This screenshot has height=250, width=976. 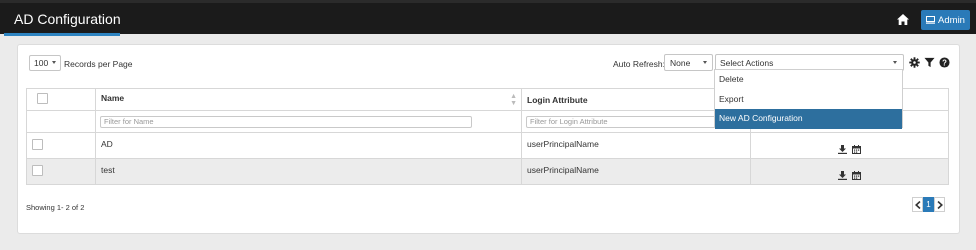 I want to click on column-header-label: Name, so click(x=113, y=97).